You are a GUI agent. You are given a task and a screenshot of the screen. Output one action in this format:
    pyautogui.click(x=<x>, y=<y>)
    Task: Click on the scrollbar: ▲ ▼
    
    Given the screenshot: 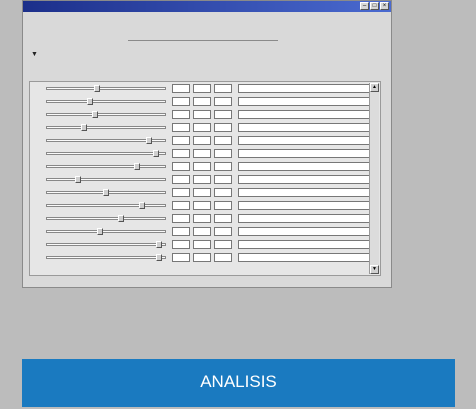 What is the action you would take?
    pyautogui.click(x=374, y=178)
    